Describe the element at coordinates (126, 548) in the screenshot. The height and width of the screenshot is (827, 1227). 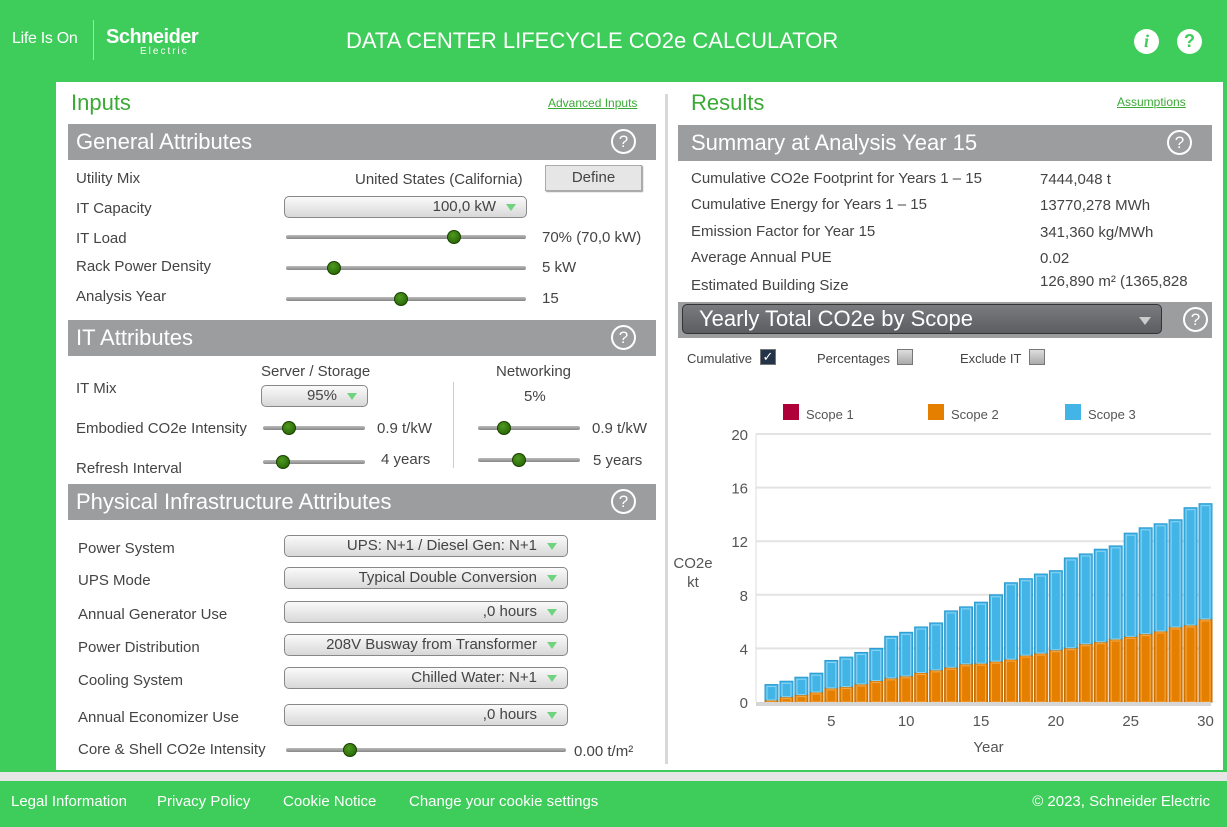
I see `physical-row-label: Power System` at that location.